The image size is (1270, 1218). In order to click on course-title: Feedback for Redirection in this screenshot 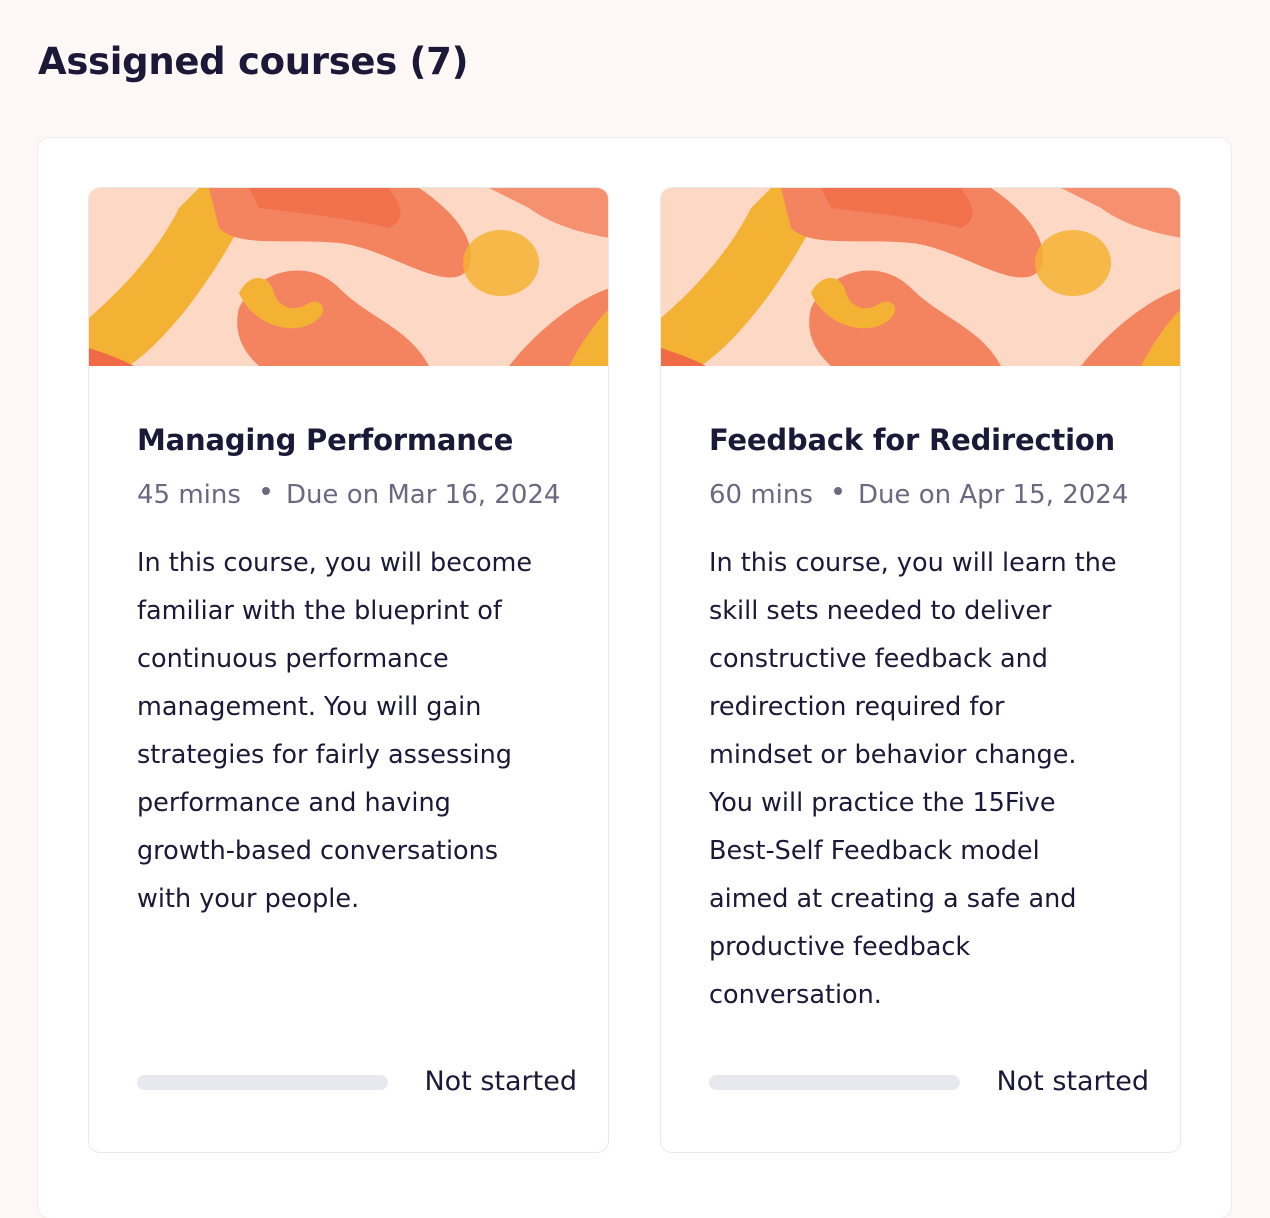, I will do `click(929, 440)`.